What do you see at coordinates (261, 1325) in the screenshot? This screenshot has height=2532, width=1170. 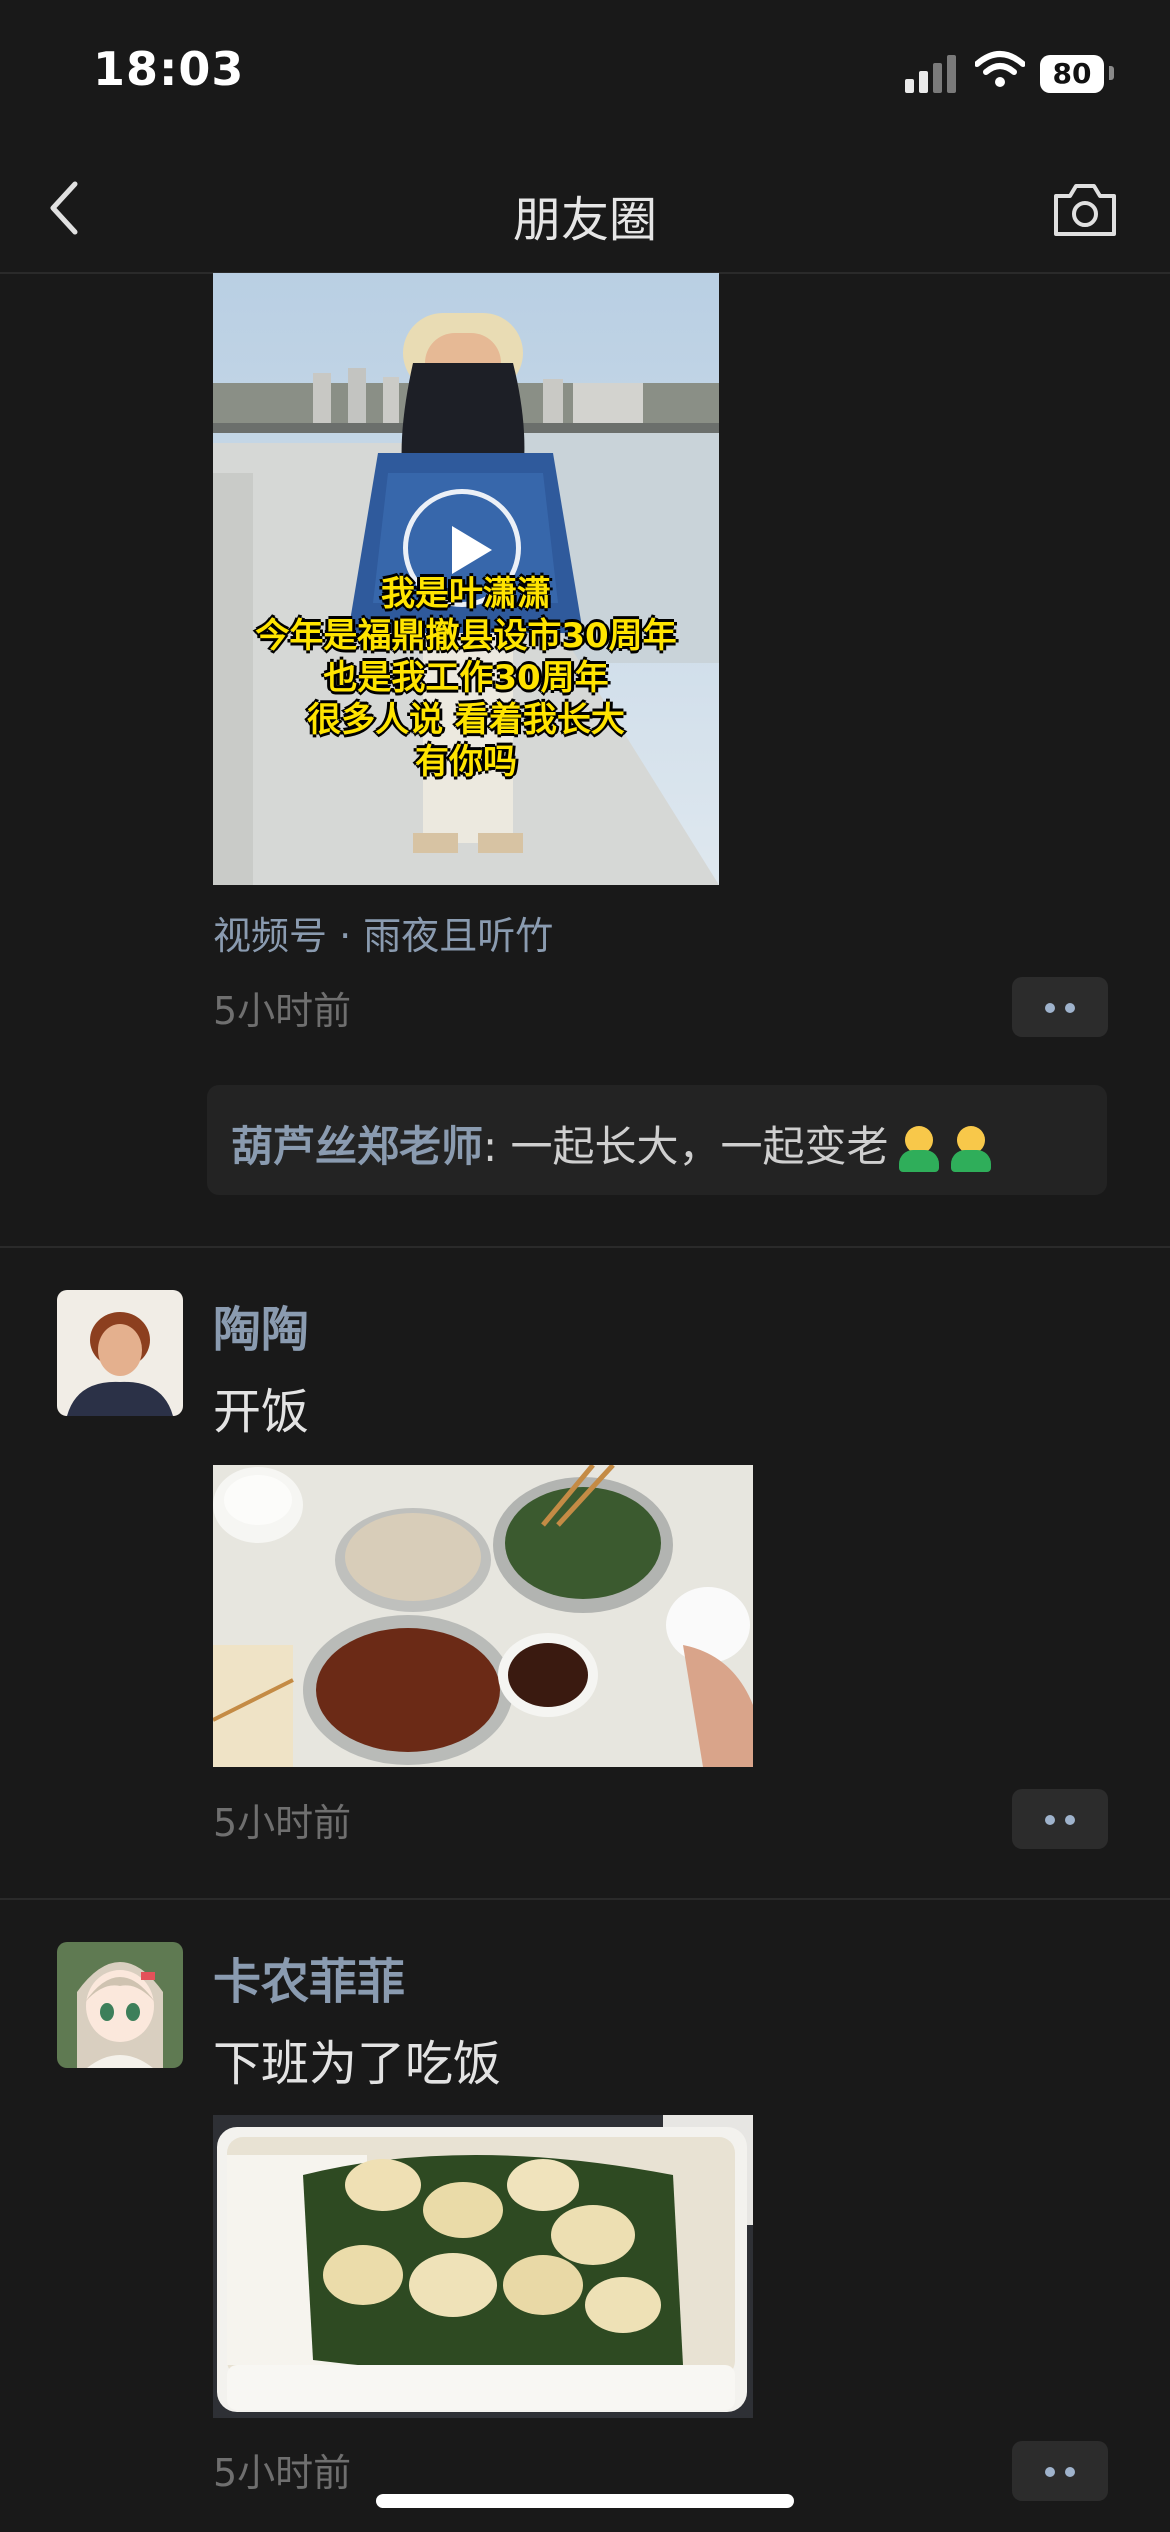 I see `poster-name: 陶陶` at bounding box center [261, 1325].